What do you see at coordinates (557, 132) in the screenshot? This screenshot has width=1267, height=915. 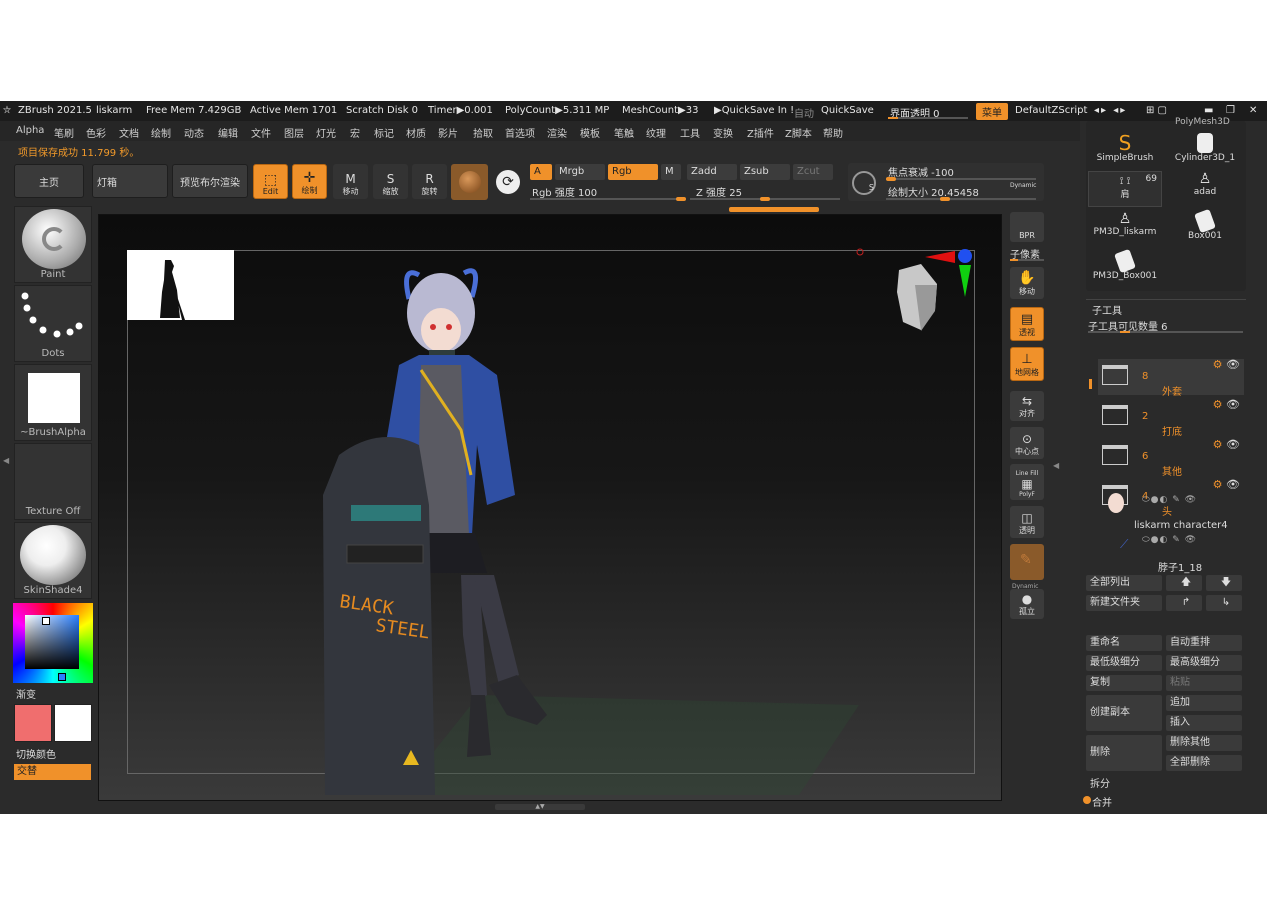 I see `menu-item: 渲染` at bounding box center [557, 132].